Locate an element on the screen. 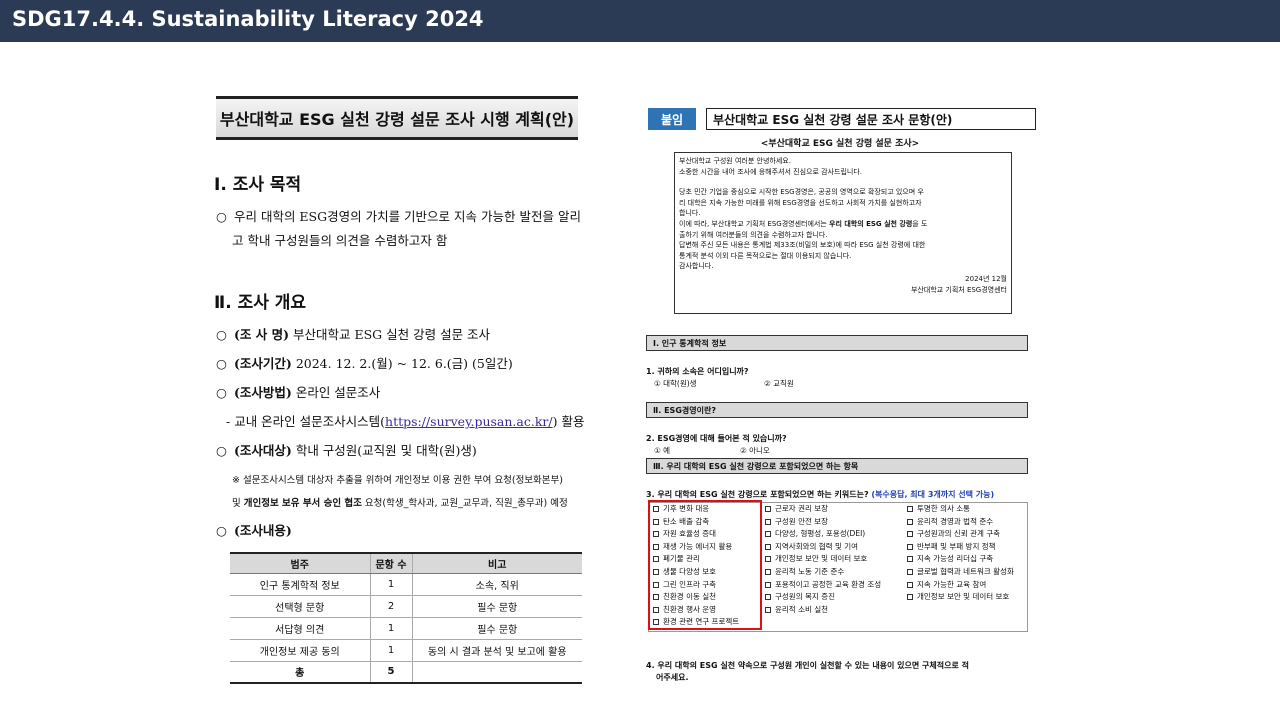 The image size is (1280, 720). intro-text: 합니다. is located at coordinates (690, 213).